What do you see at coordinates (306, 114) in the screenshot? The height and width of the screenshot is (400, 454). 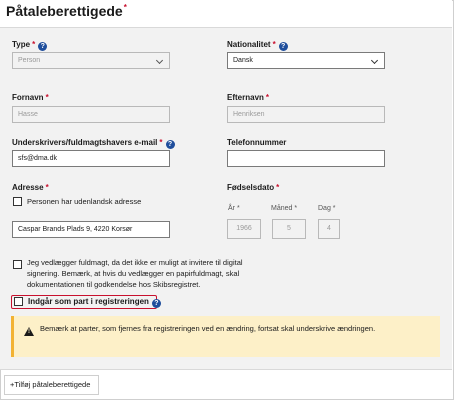 I see `last-name-input: Henriksen` at bounding box center [306, 114].